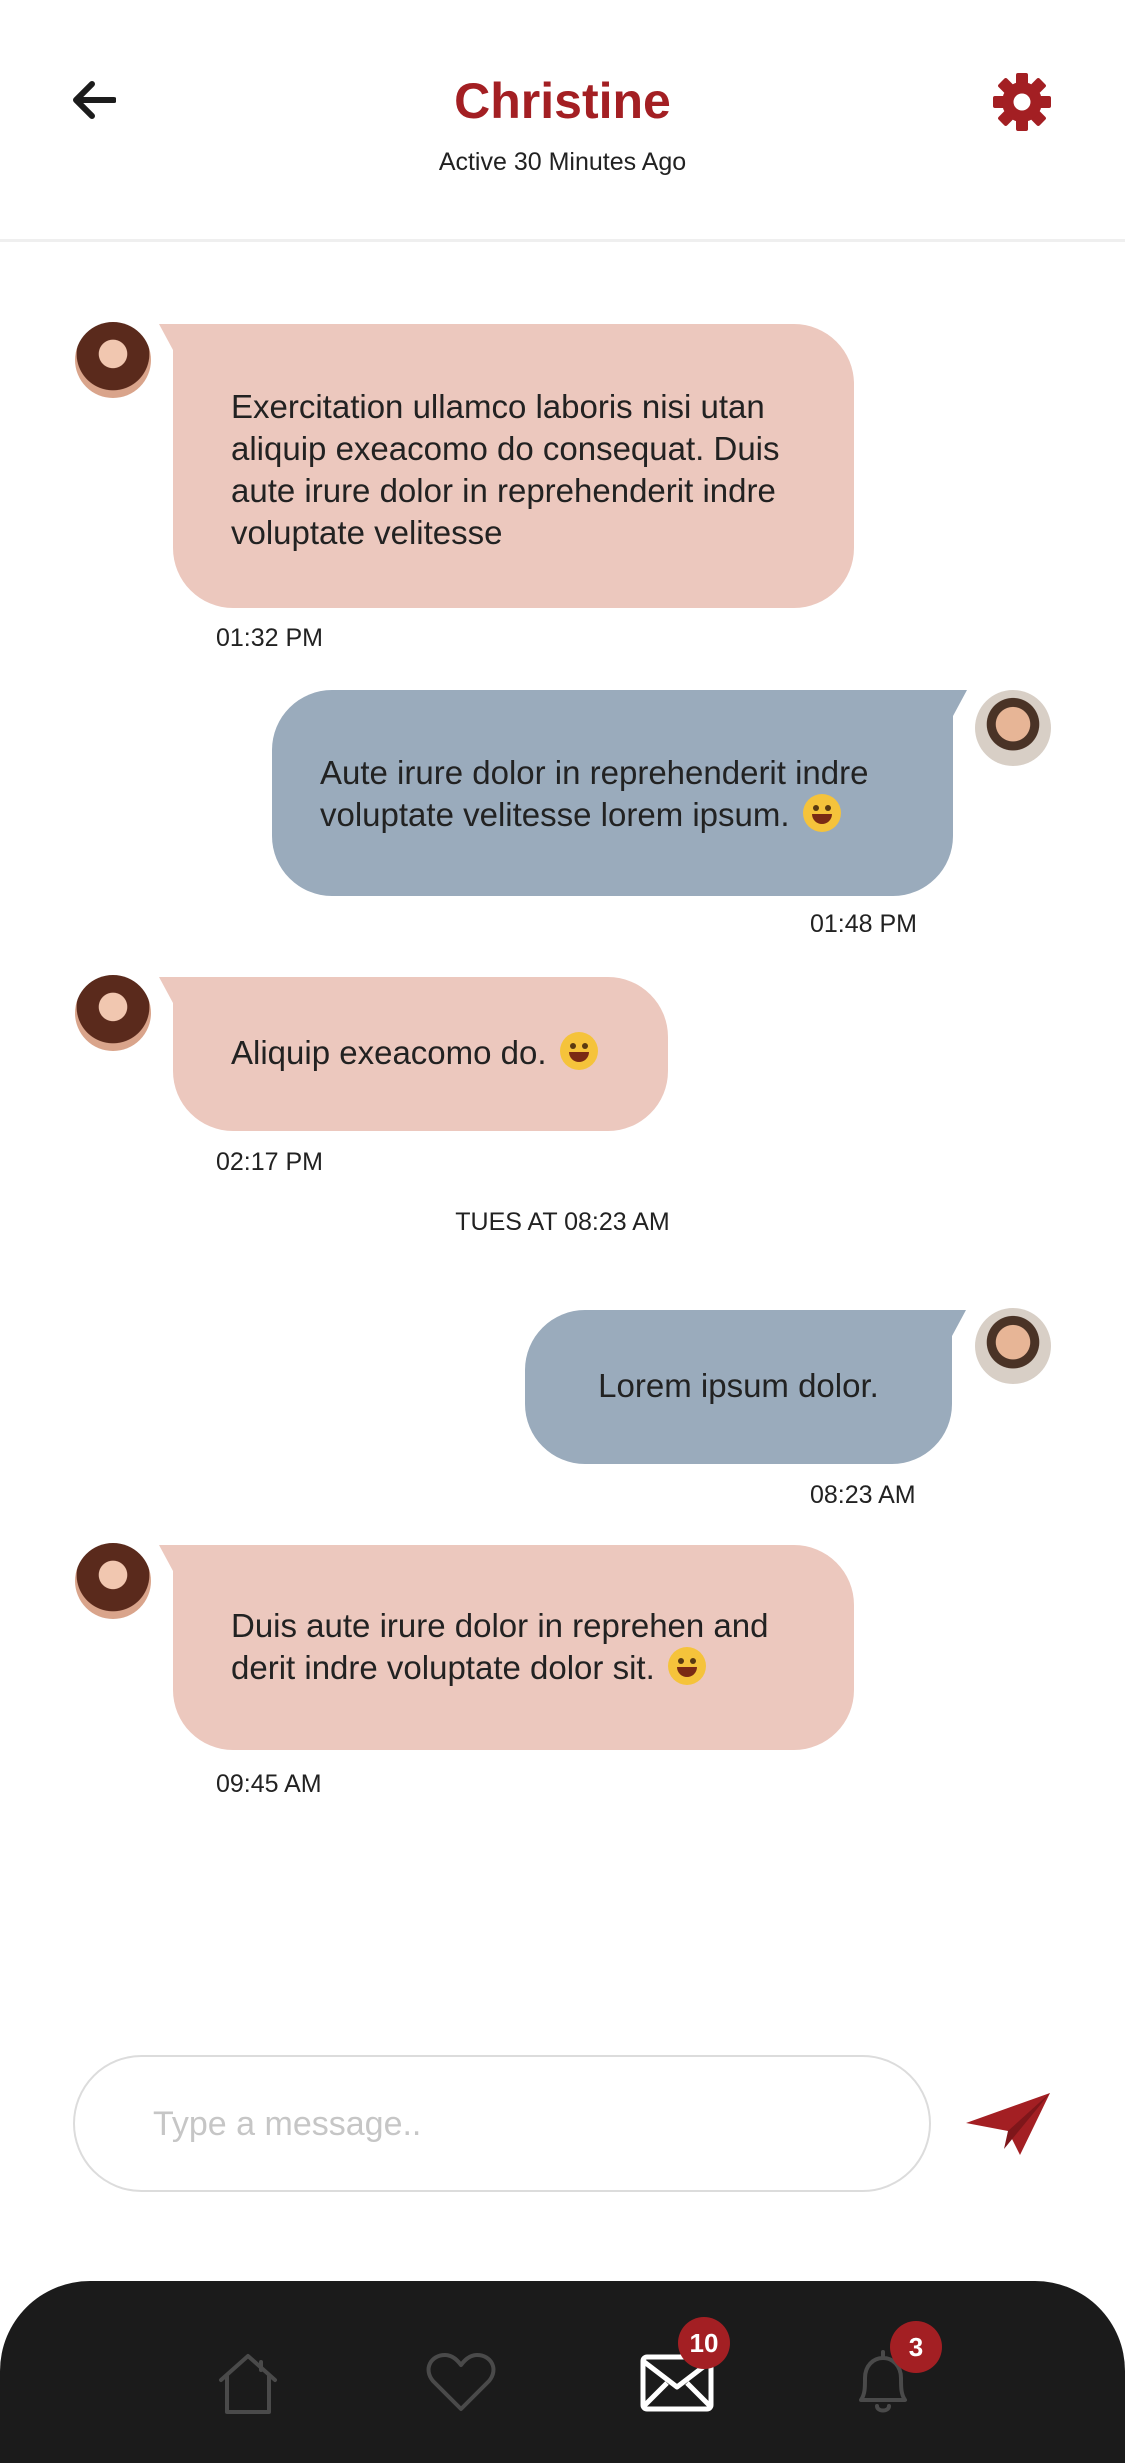 This screenshot has width=1125, height=2463. Describe the element at coordinates (864, 924) in the screenshot. I see `message-timestamp: 01:48 PM` at that location.